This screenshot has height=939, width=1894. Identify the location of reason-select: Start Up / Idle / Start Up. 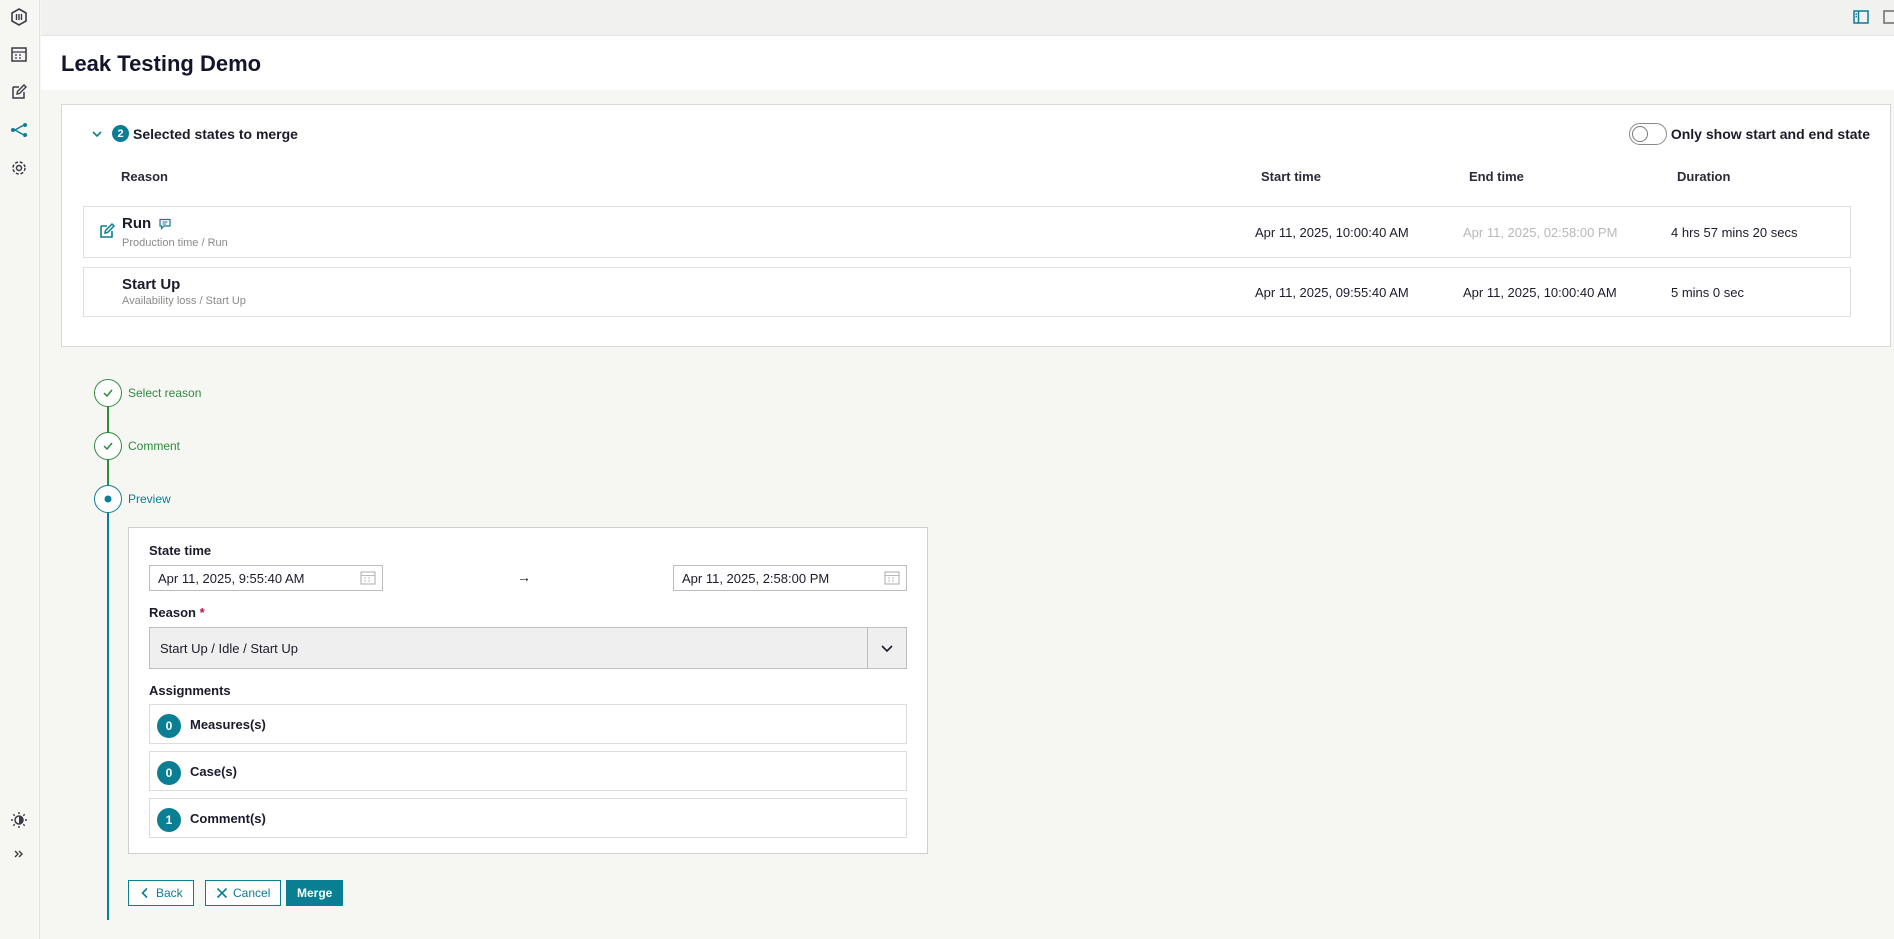
(528, 648).